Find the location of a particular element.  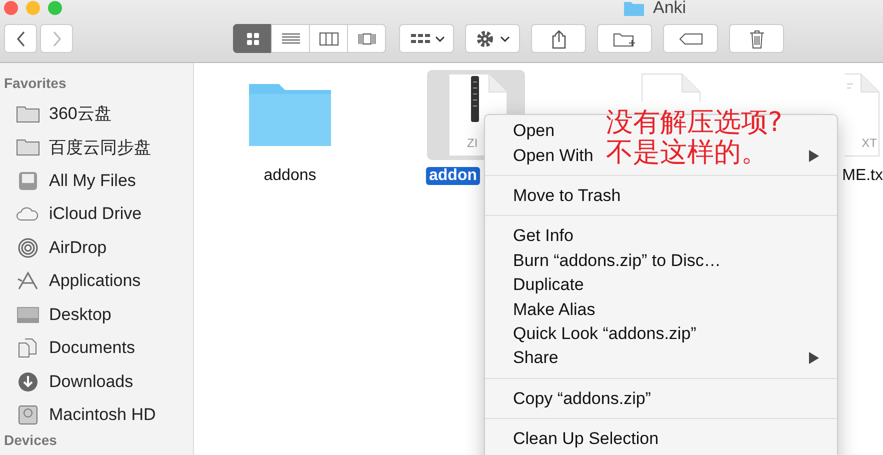

applications-icon is located at coordinates (28, 281).